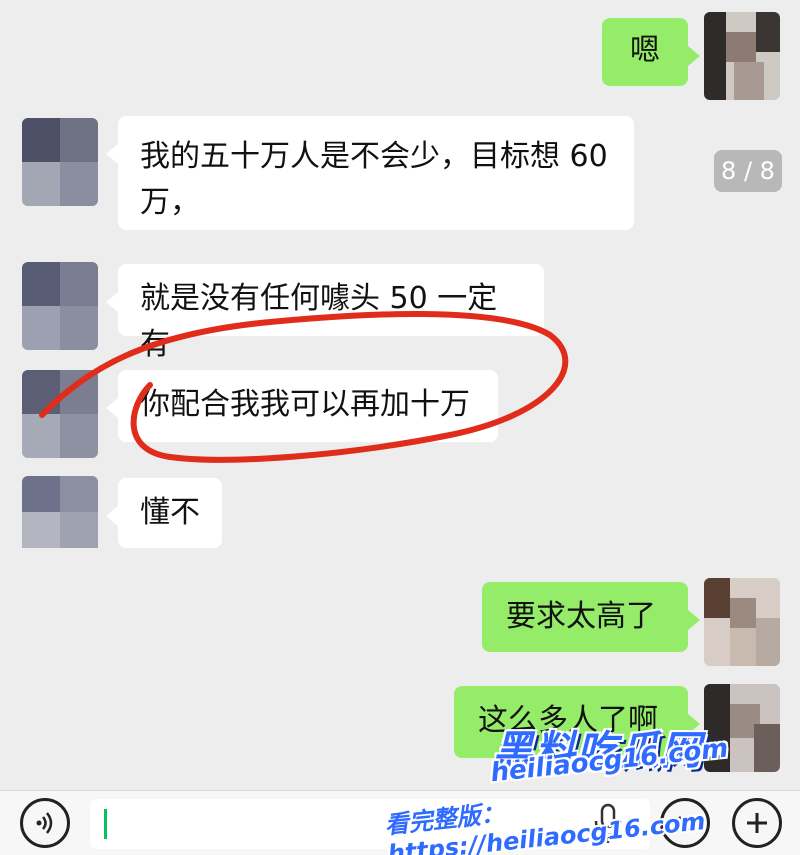 The height and width of the screenshot is (855, 800). I want to click on message-bubble-incoming: 我的五十万人是不会少，目标想 60 万，, so click(370, 173).